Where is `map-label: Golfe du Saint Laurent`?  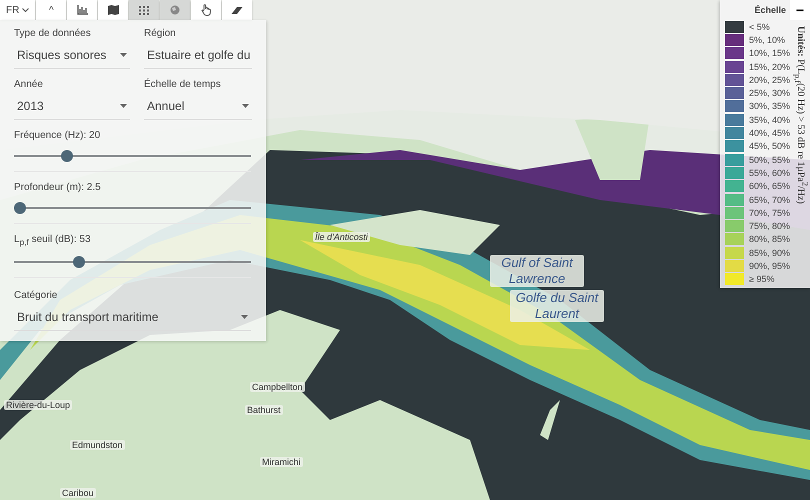 map-label: Golfe du Saint Laurent is located at coordinates (557, 306).